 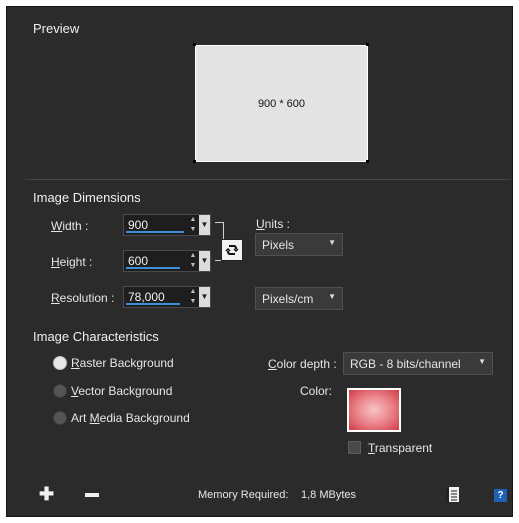 What do you see at coordinates (204, 261) in the screenshot?
I see `height-dropdown-arrow-icon: ▼` at bounding box center [204, 261].